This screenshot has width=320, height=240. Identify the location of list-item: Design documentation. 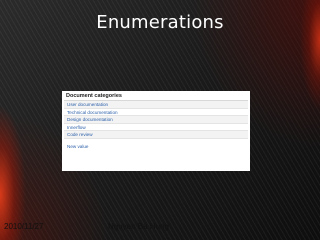
(156, 120).